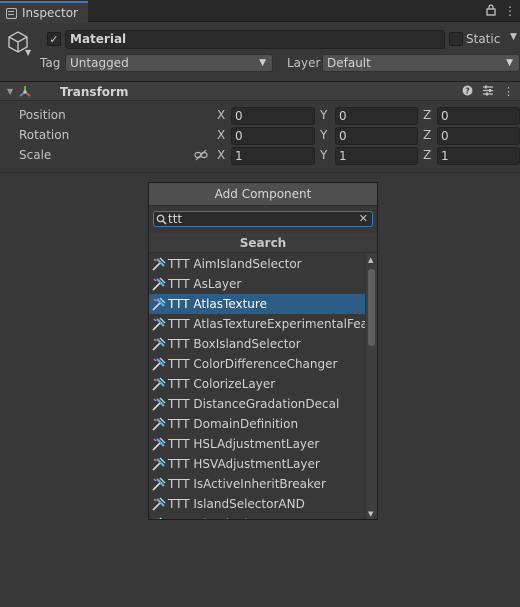 Image resolution: width=520 pixels, height=607 pixels. Describe the element at coordinates (376, 116) in the screenshot. I see `position-y-field: 0` at that location.